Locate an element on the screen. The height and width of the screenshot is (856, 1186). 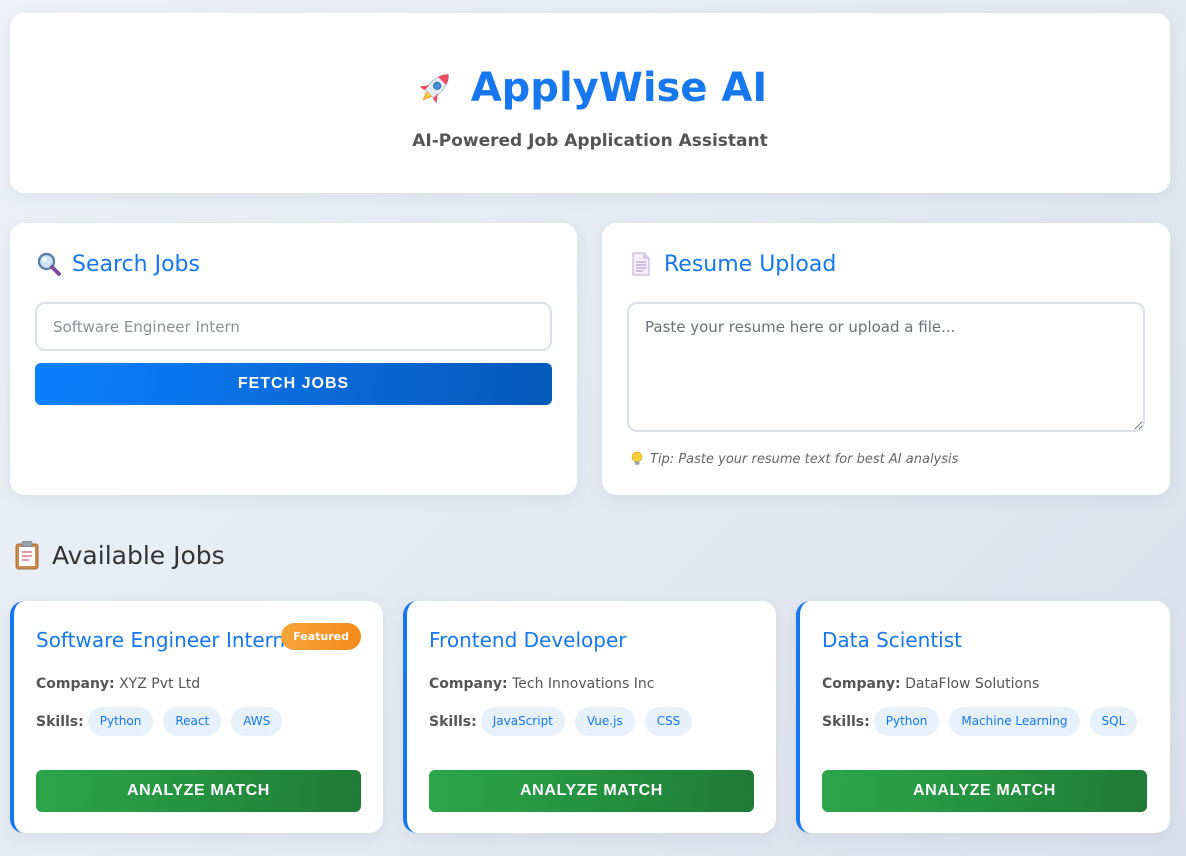
job-title: Software Engineer Intern is located at coordinates (160, 640).